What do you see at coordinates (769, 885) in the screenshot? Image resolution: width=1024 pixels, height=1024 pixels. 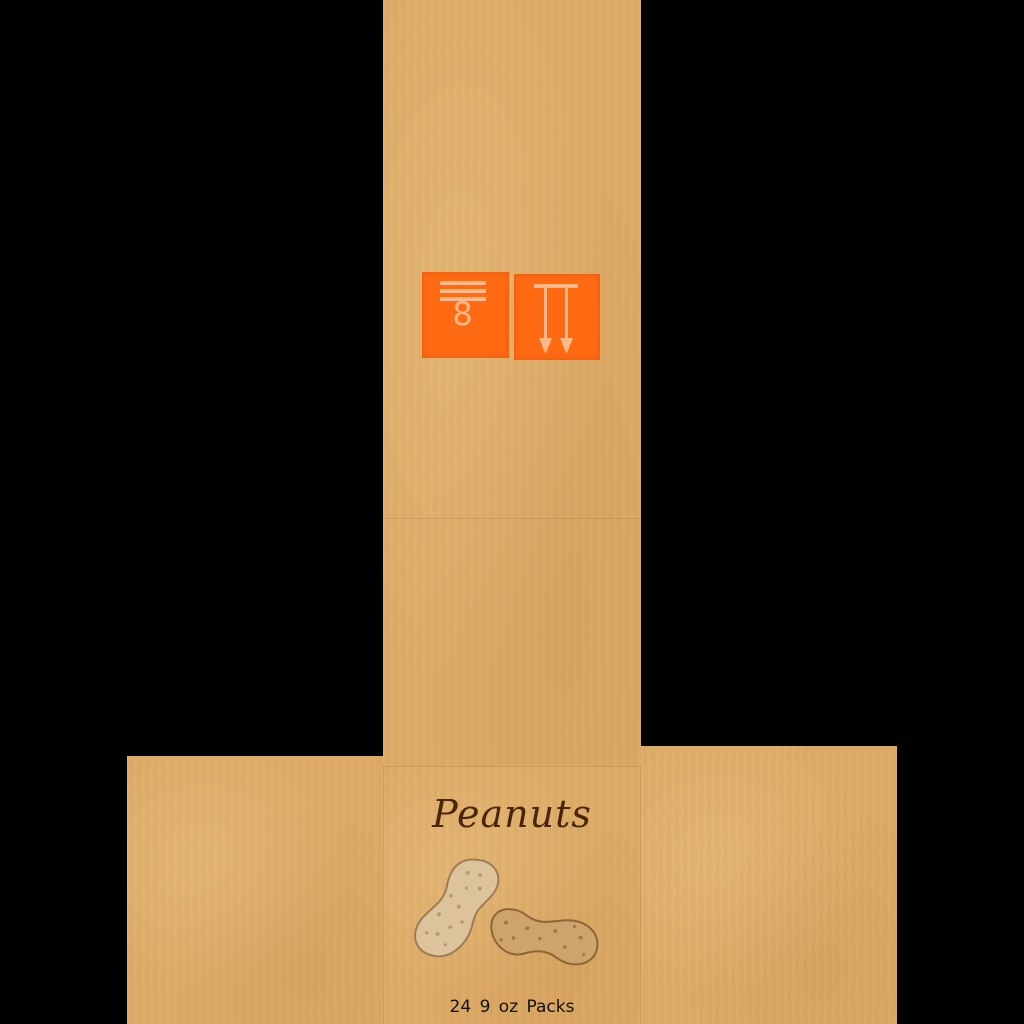 I see `carton-right-side-panel` at bounding box center [769, 885].